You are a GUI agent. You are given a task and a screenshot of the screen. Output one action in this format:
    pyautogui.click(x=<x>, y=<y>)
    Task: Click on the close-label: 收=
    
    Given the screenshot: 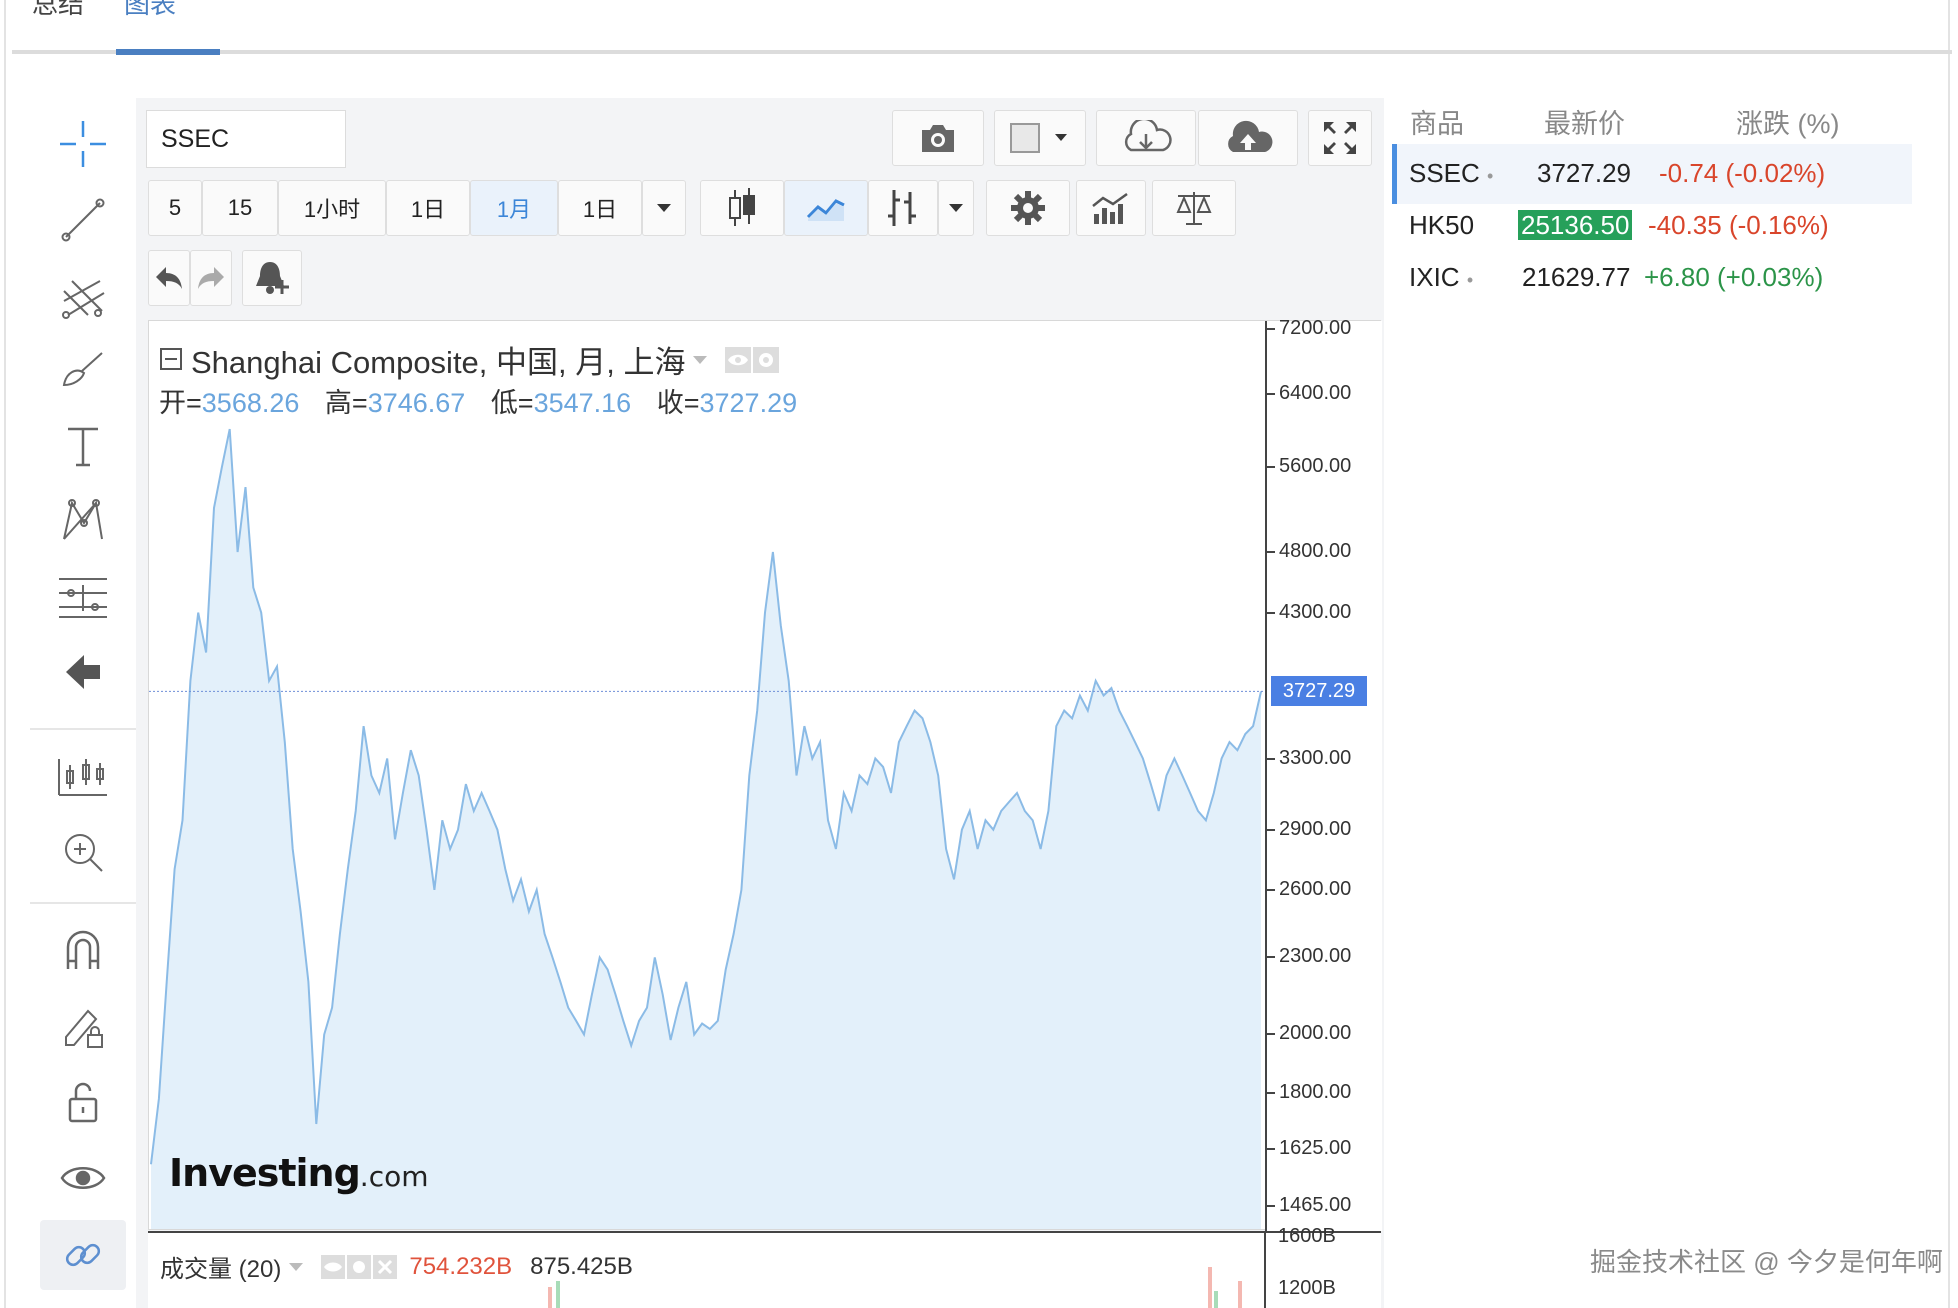 What is the action you would take?
    pyautogui.click(x=678, y=403)
    